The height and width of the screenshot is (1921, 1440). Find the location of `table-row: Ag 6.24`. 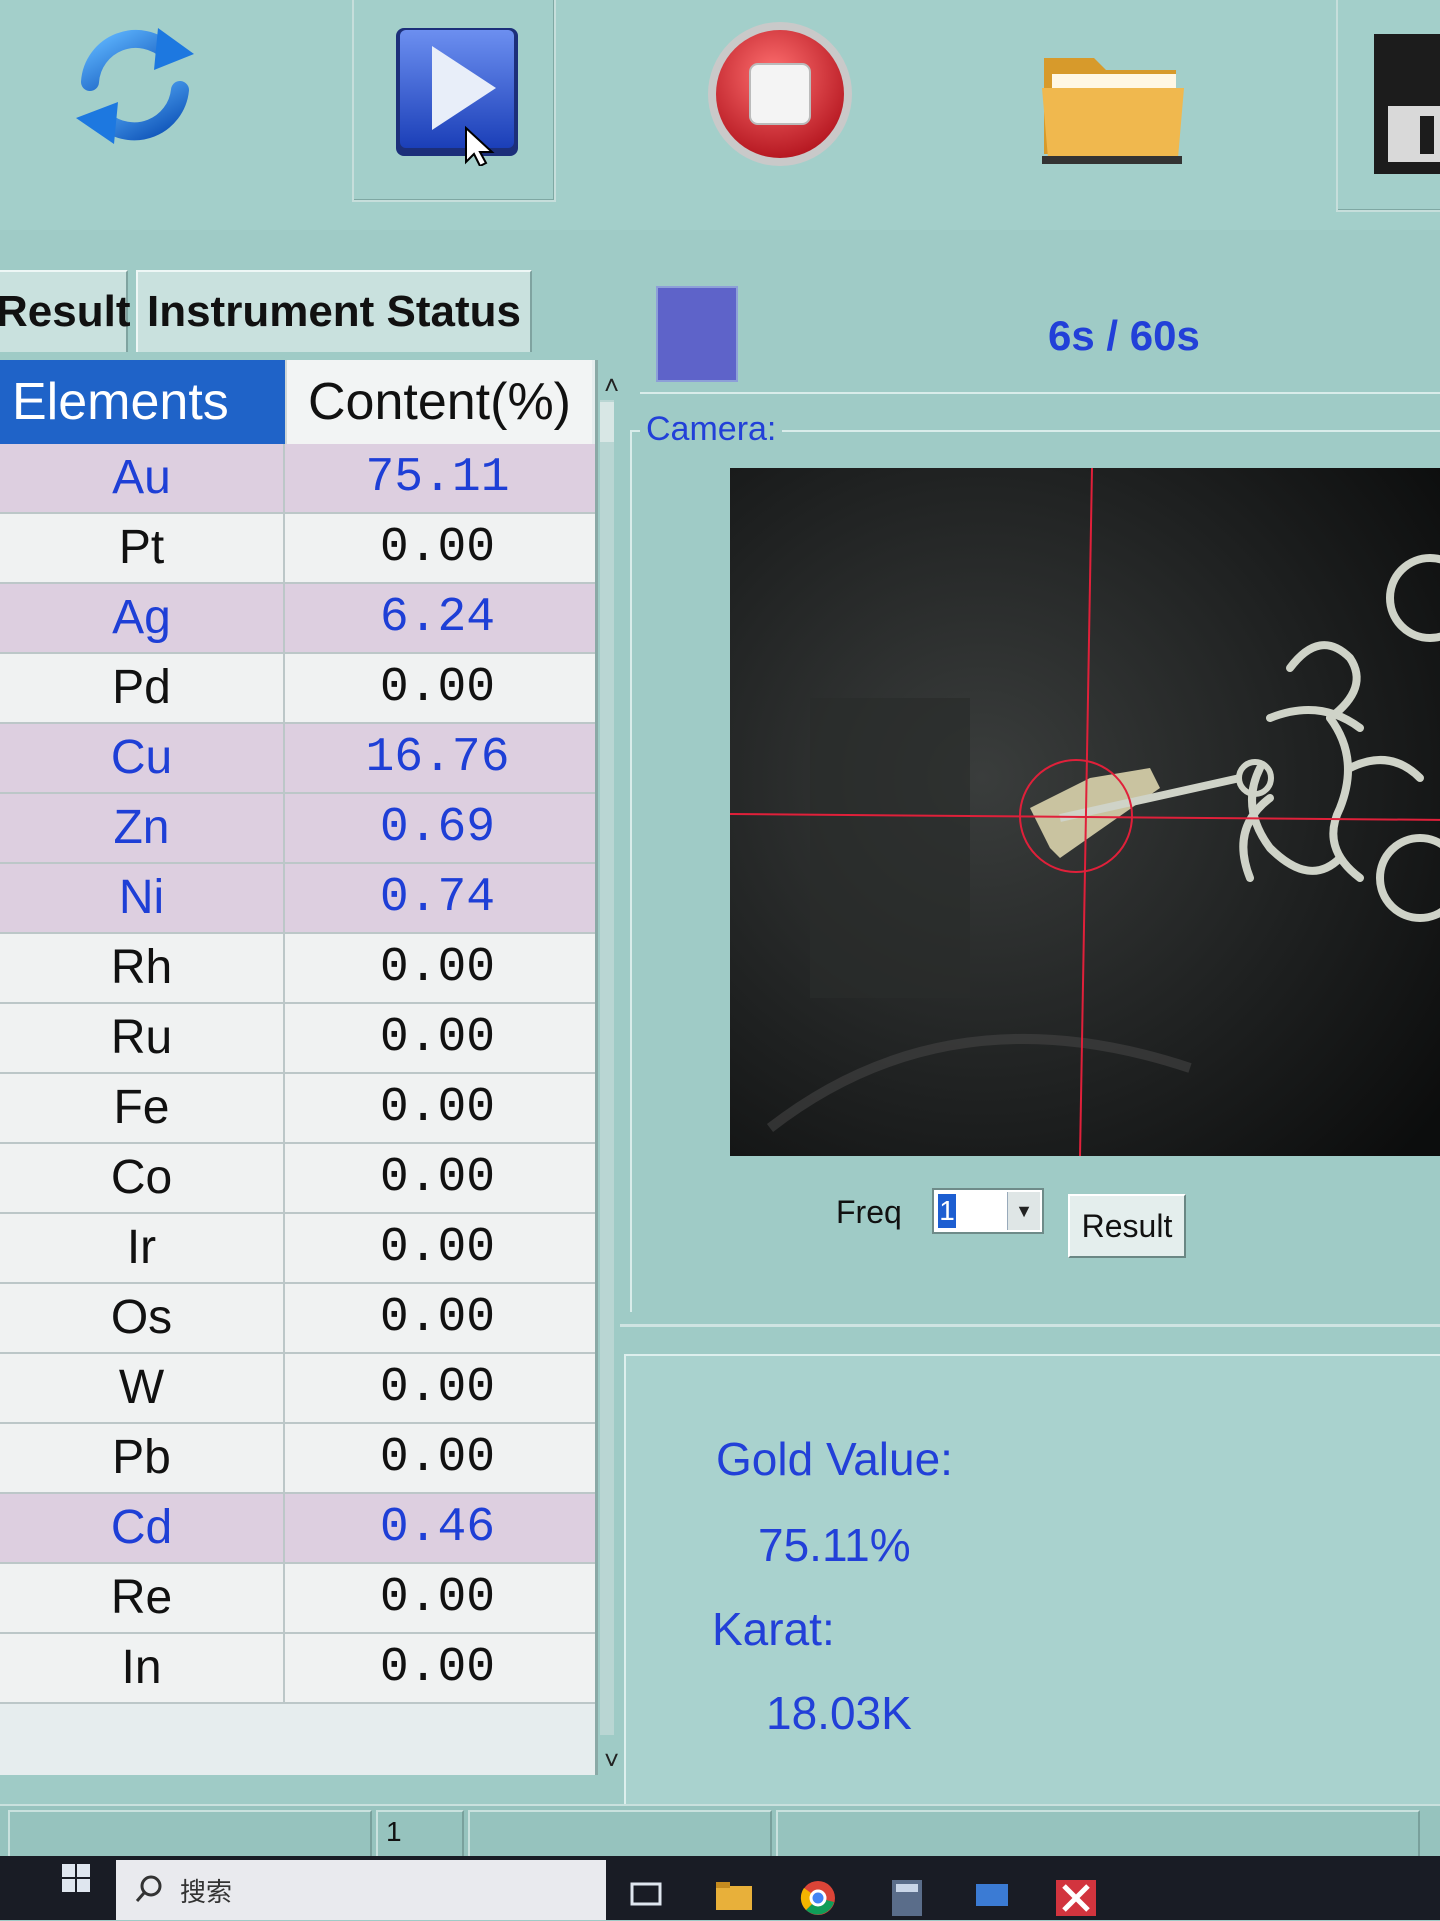

table-row: Ag 6.24 is located at coordinates (297, 619).